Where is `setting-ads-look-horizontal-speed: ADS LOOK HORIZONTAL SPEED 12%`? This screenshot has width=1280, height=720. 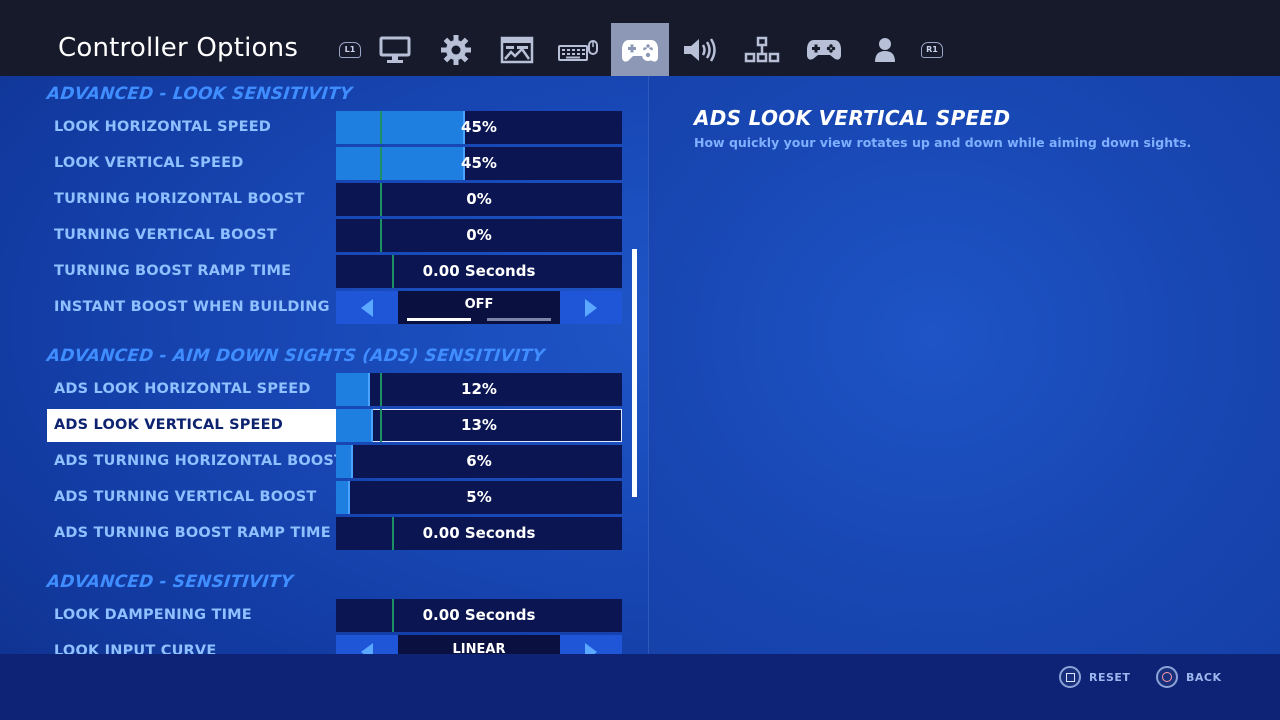 setting-ads-look-horizontal-speed: ADS LOOK HORIZONTAL SPEED 12% is located at coordinates (334, 389).